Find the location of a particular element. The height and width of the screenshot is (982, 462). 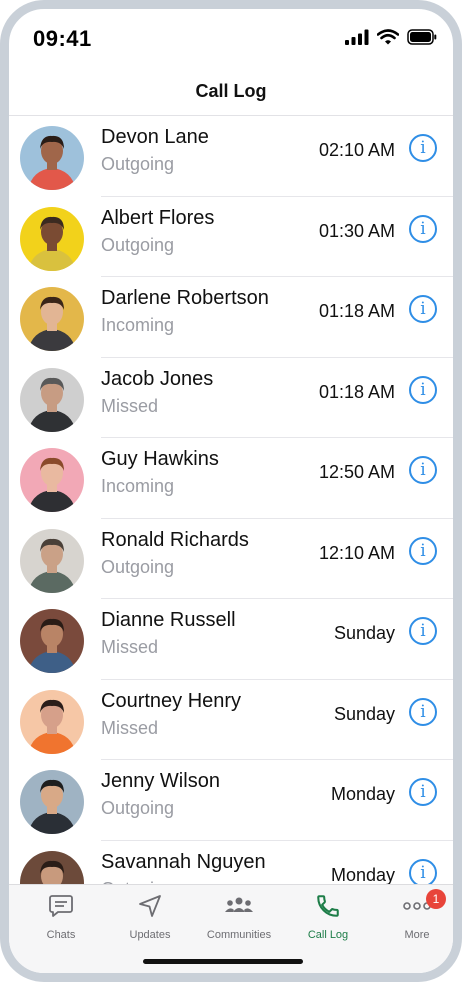

home-indicator is located at coordinates (223, 961).